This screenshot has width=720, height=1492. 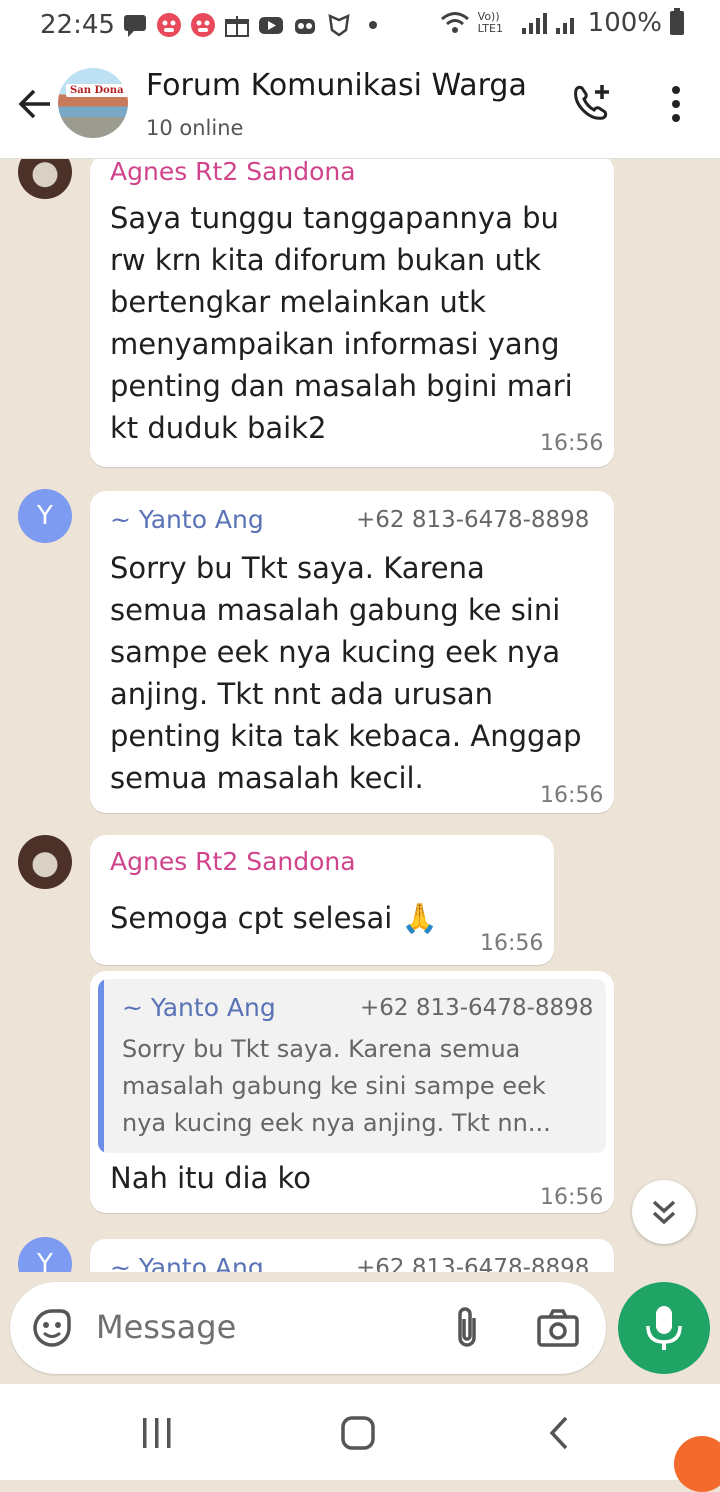 What do you see at coordinates (339, 25) in the screenshot?
I see `shield-icon` at bounding box center [339, 25].